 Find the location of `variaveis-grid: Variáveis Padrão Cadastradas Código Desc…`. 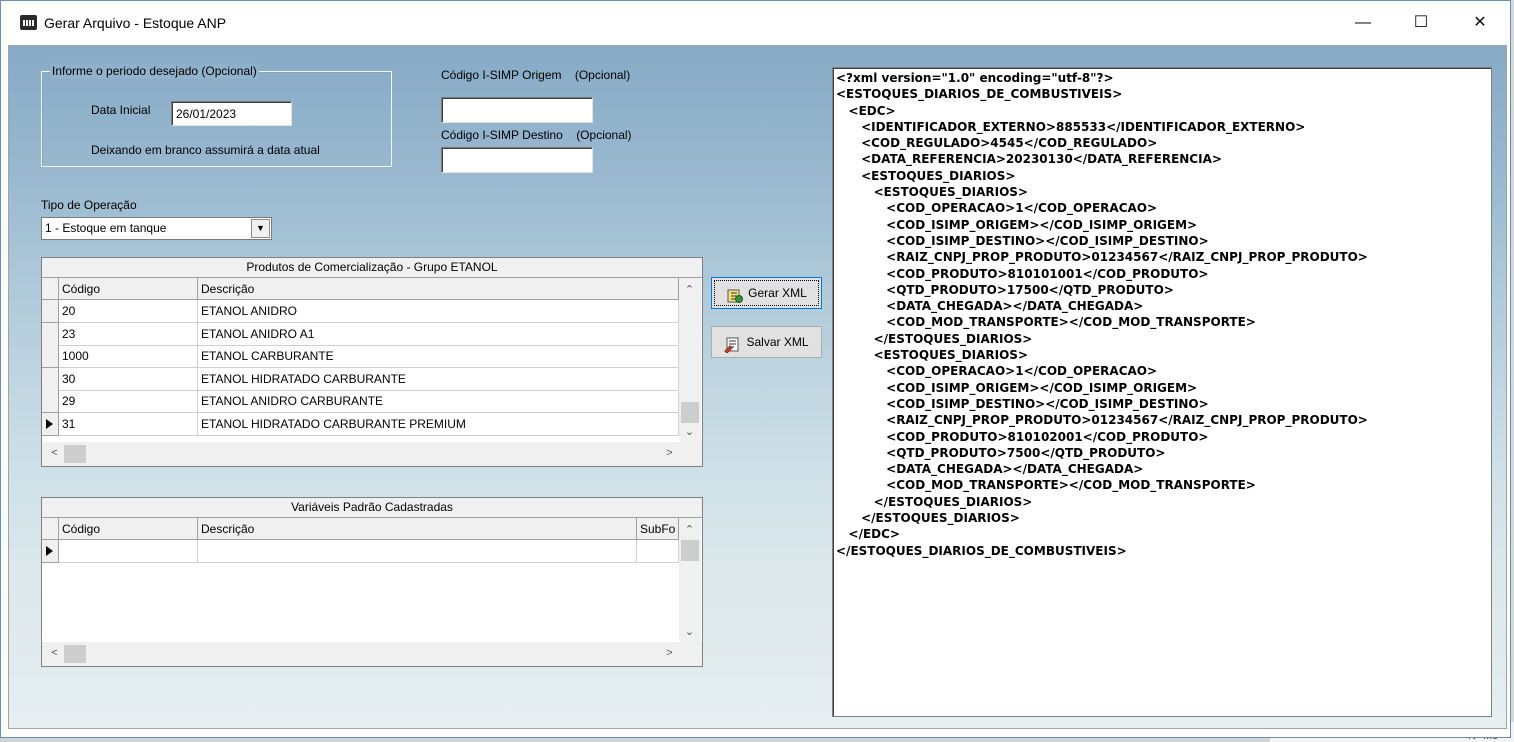

variaveis-grid: Variáveis Padrão Cadastradas Código Desc… is located at coordinates (372, 582).